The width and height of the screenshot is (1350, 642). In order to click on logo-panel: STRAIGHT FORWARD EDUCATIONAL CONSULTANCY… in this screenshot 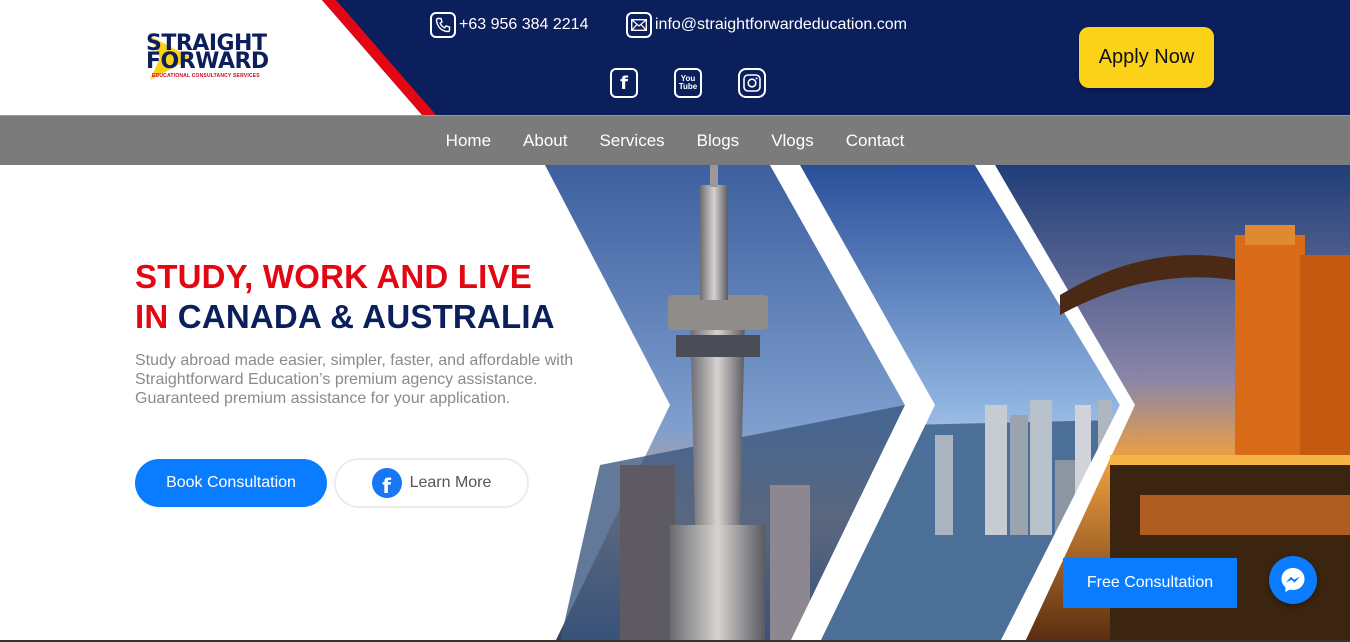, I will do `click(220, 57)`.